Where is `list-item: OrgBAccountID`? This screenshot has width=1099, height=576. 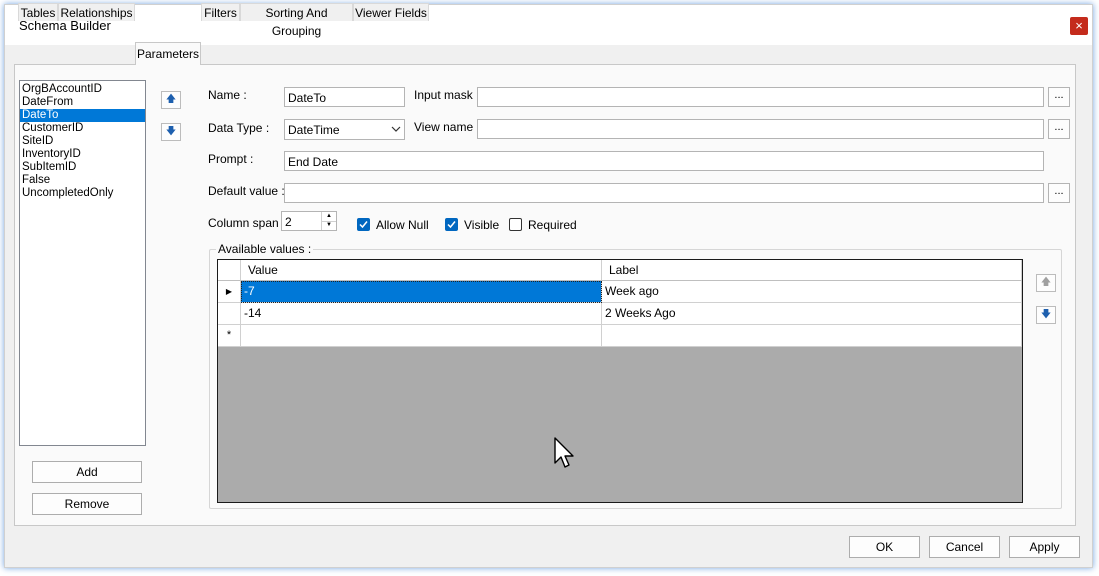 list-item: OrgBAccountID is located at coordinates (82, 89).